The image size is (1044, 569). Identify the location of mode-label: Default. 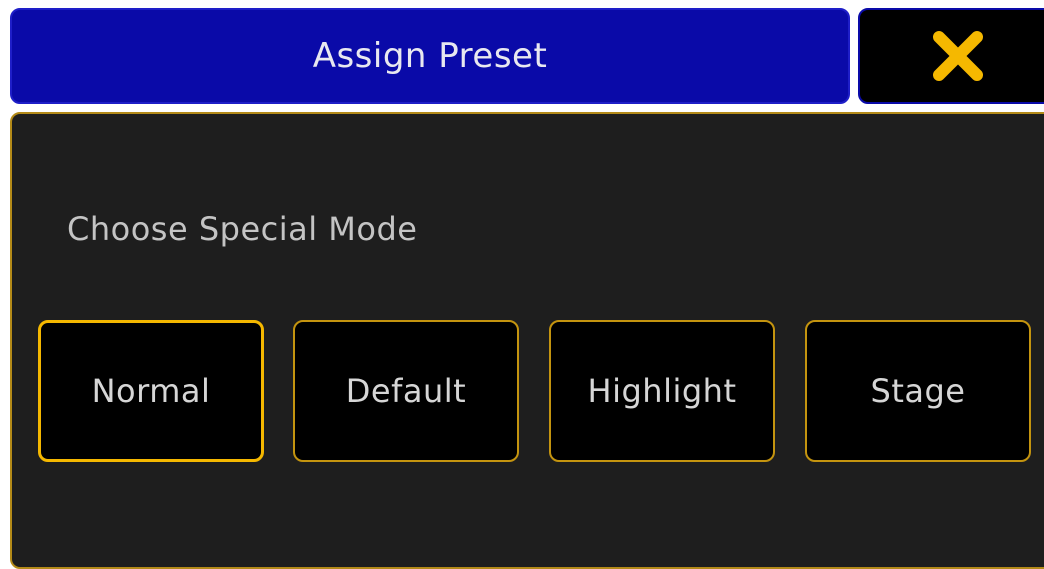
(406, 391).